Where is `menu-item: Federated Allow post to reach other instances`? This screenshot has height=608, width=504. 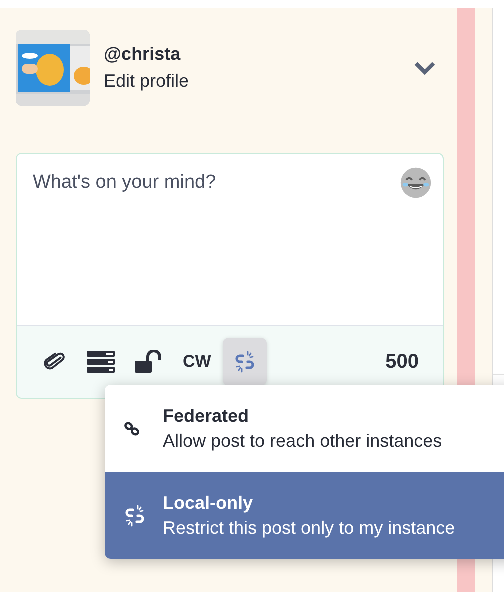
menu-item: Federated Allow post to reach other instances is located at coordinates (304, 428).